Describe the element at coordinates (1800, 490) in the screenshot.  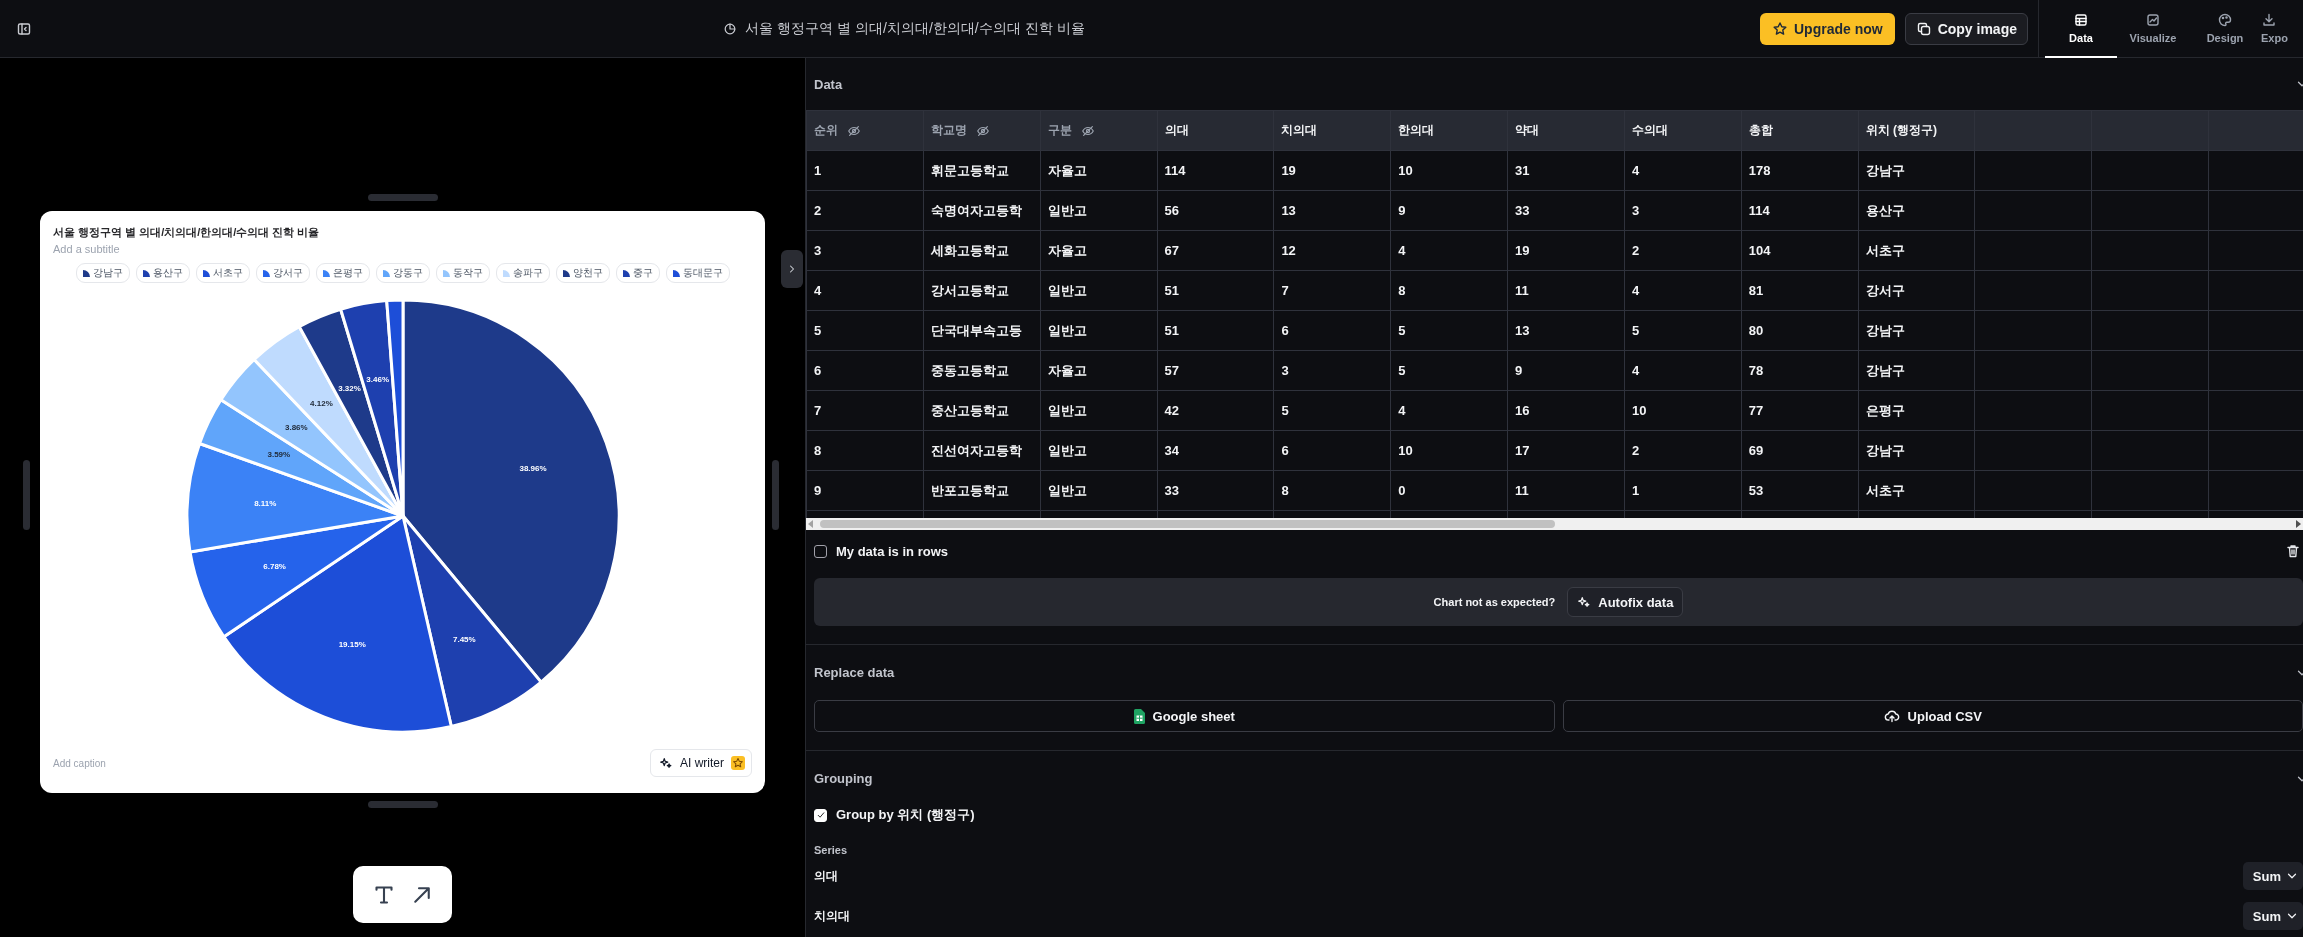
I see `table-cell: 53` at that location.